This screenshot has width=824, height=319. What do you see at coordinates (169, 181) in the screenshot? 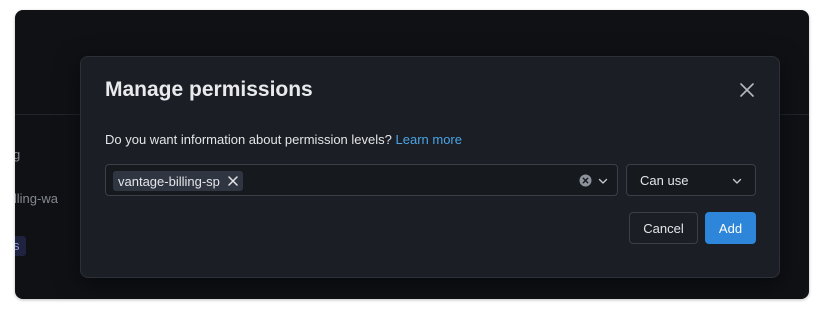
I see `selected-principal-label: vantage-billing-sp` at bounding box center [169, 181].